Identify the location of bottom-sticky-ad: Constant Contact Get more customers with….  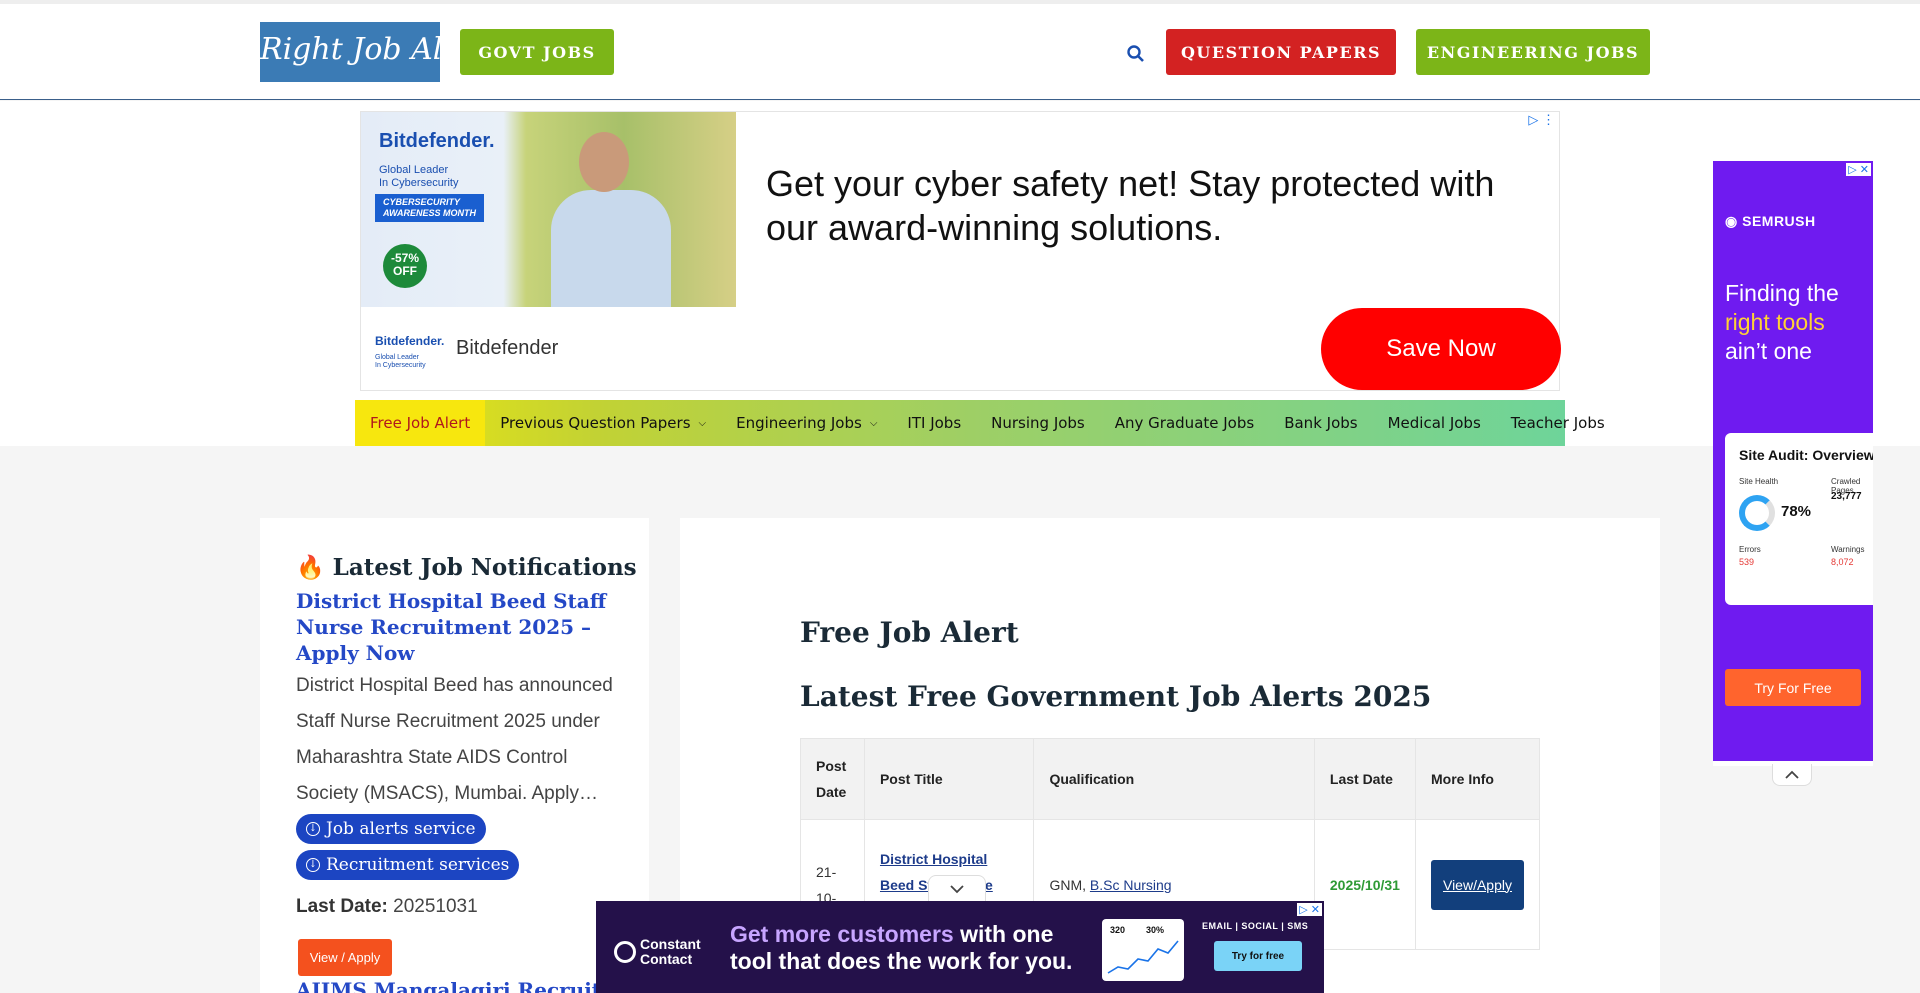
(960, 947).